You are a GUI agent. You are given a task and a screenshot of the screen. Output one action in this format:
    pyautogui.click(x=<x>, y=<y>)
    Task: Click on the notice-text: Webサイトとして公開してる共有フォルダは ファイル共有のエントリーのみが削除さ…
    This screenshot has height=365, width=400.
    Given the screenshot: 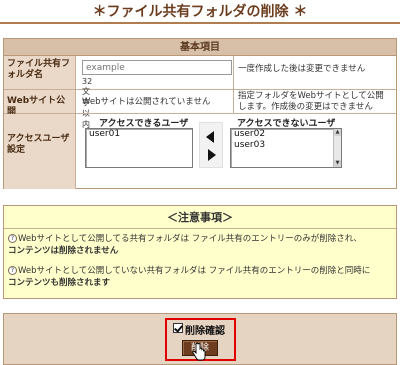 What is the action you would take?
    pyautogui.click(x=190, y=239)
    